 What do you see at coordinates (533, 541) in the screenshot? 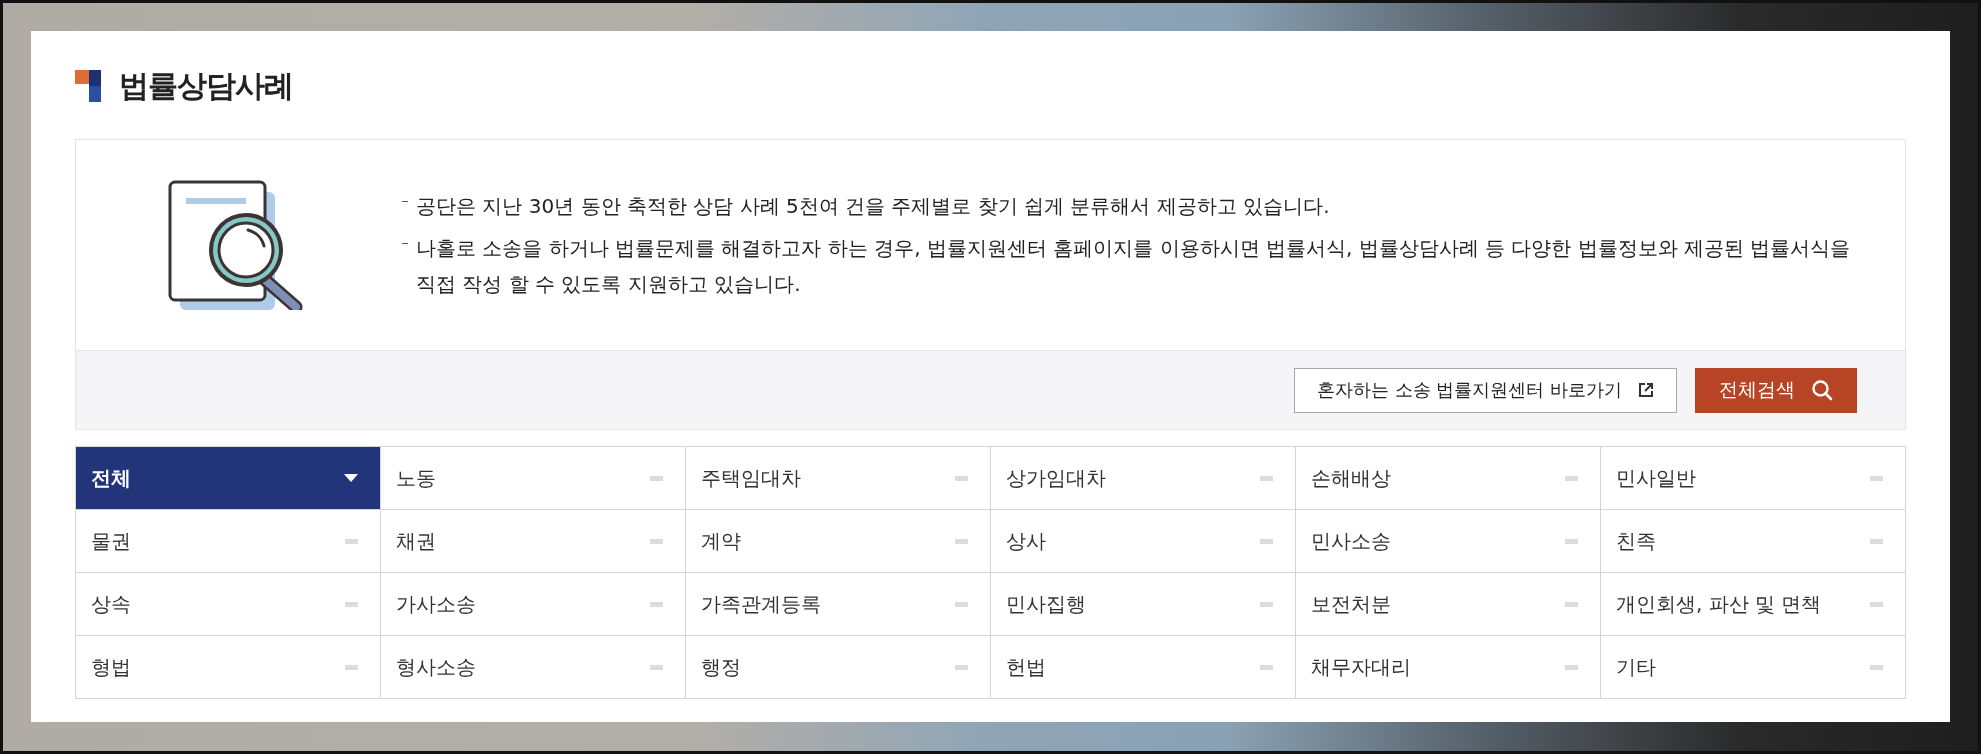
I see `category-tab: 채권` at bounding box center [533, 541].